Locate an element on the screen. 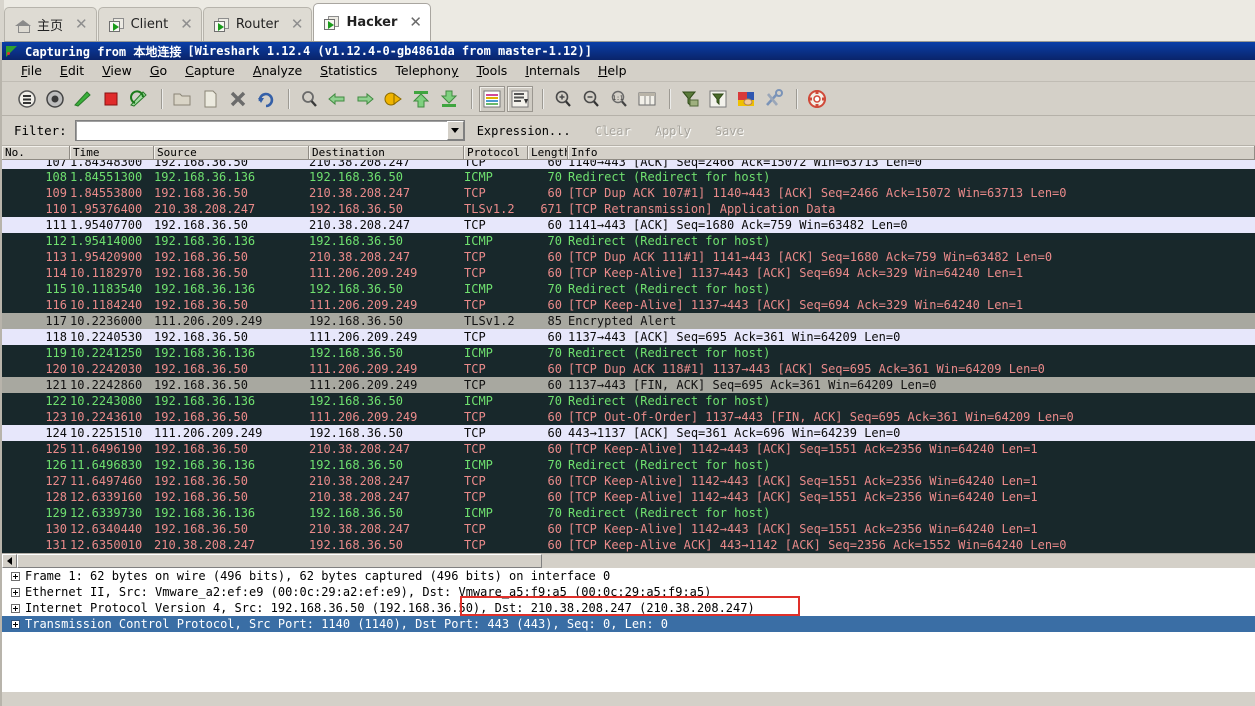  menu-view: View is located at coordinates (117, 70).